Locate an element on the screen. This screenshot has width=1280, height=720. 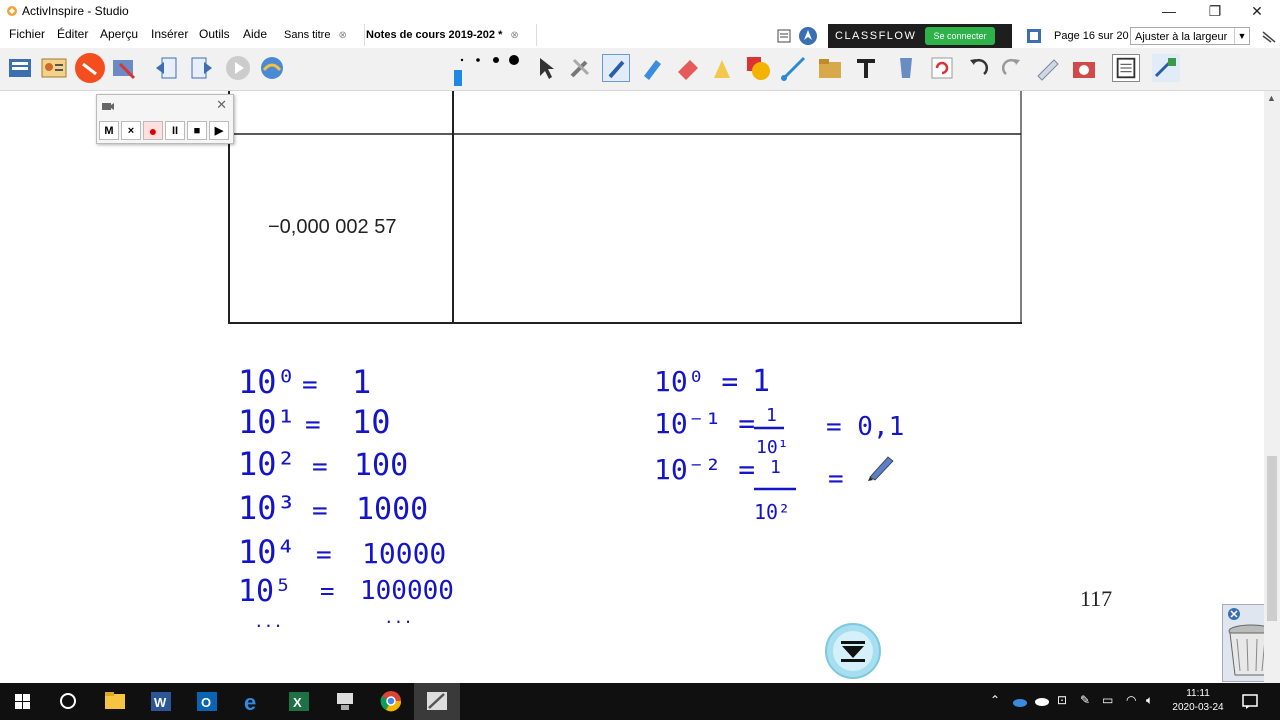
next-page-icon is located at coordinates (202, 68).